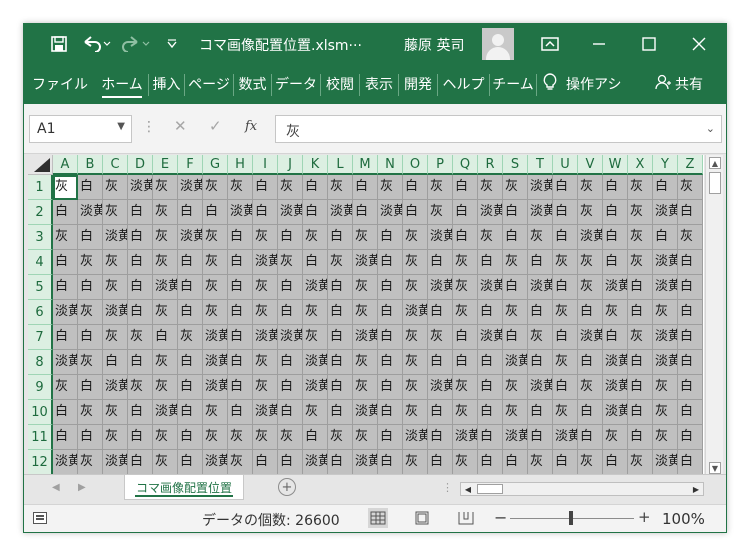 The image size is (750, 560). Describe the element at coordinates (690, 412) in the screenshot. I see `cell-Z10: 白` at that location.